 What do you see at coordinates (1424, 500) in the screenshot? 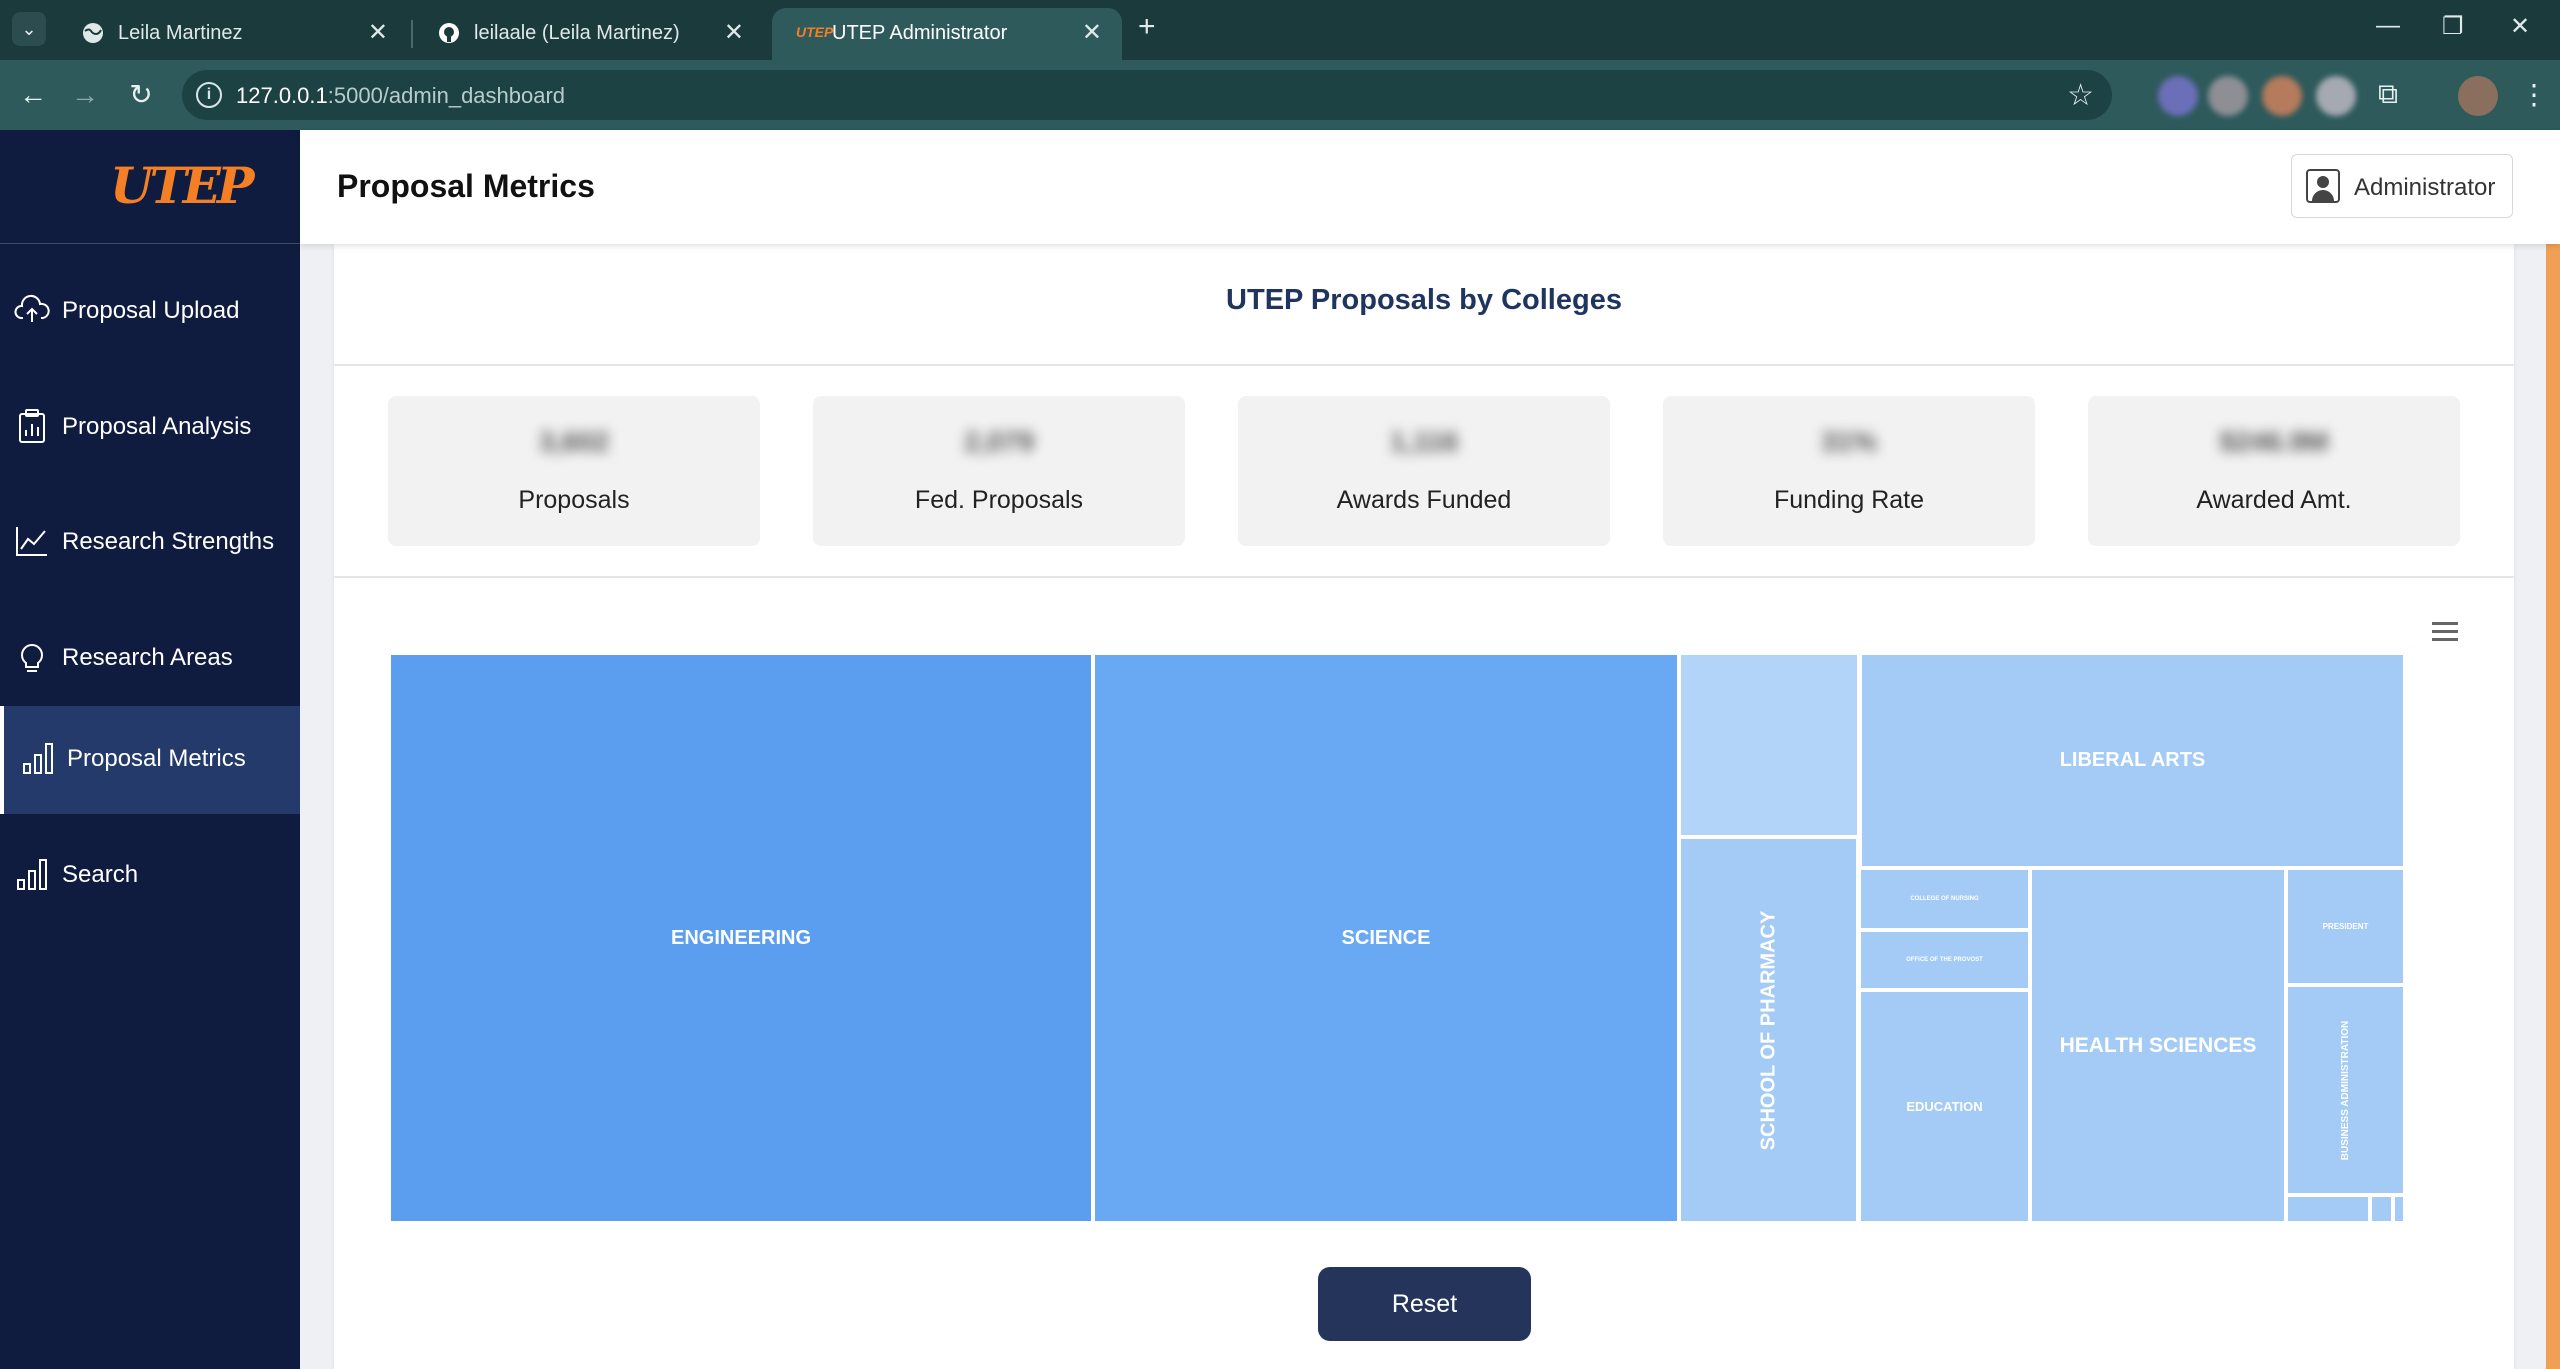
I see `metric-label: Awards Funded` at bounding box center [1424, 500].